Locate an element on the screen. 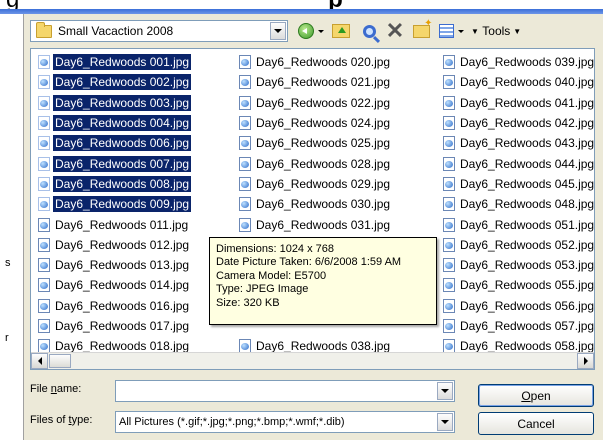 Image resolution: width=603 pixels, height=440 pixels. file-item: Day6_Redwoods 001.jpg is located at coordinates (131, 62).